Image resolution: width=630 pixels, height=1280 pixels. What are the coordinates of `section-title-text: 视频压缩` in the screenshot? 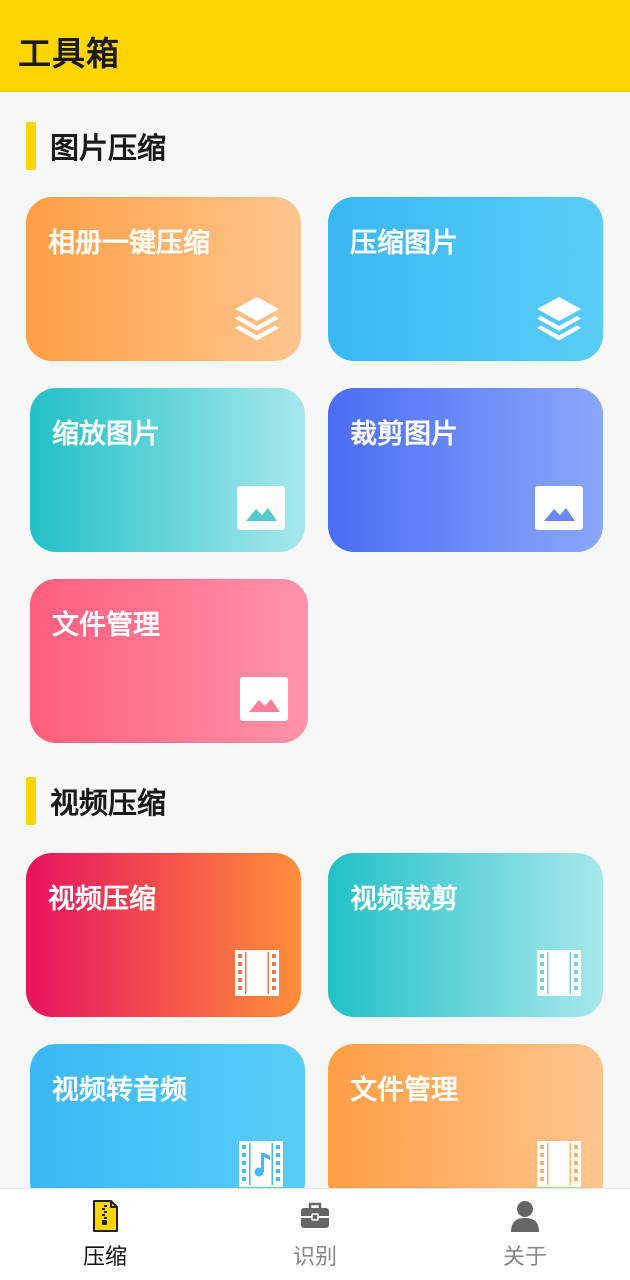 It's located at (108, 803).